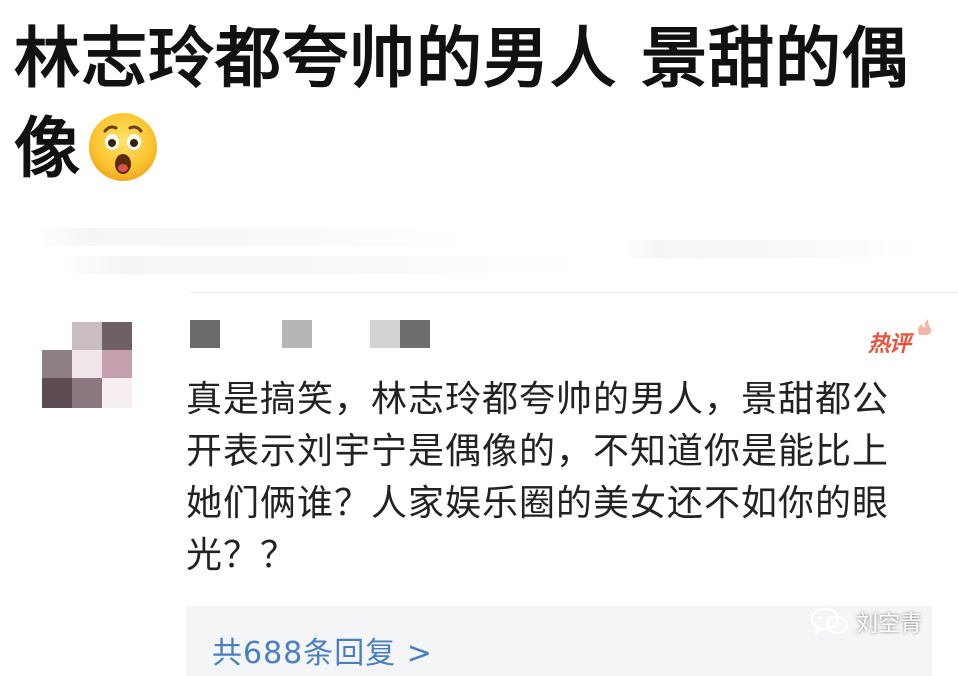 Image resolution: width=958 pixels, height=676 pixels. I want to click on divider, so click(574, 292).